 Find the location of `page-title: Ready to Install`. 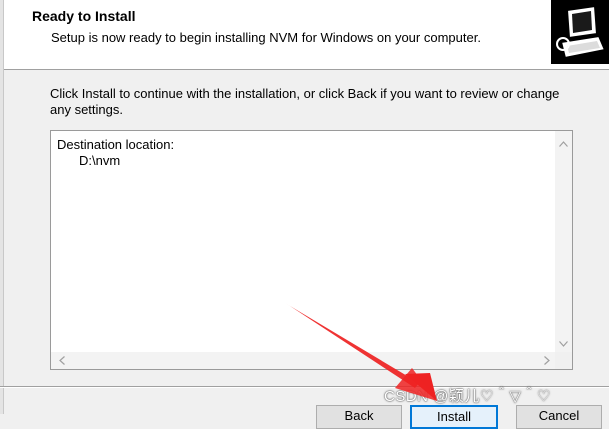

page-title: Ready to Install is located at coordinates (84, 16).